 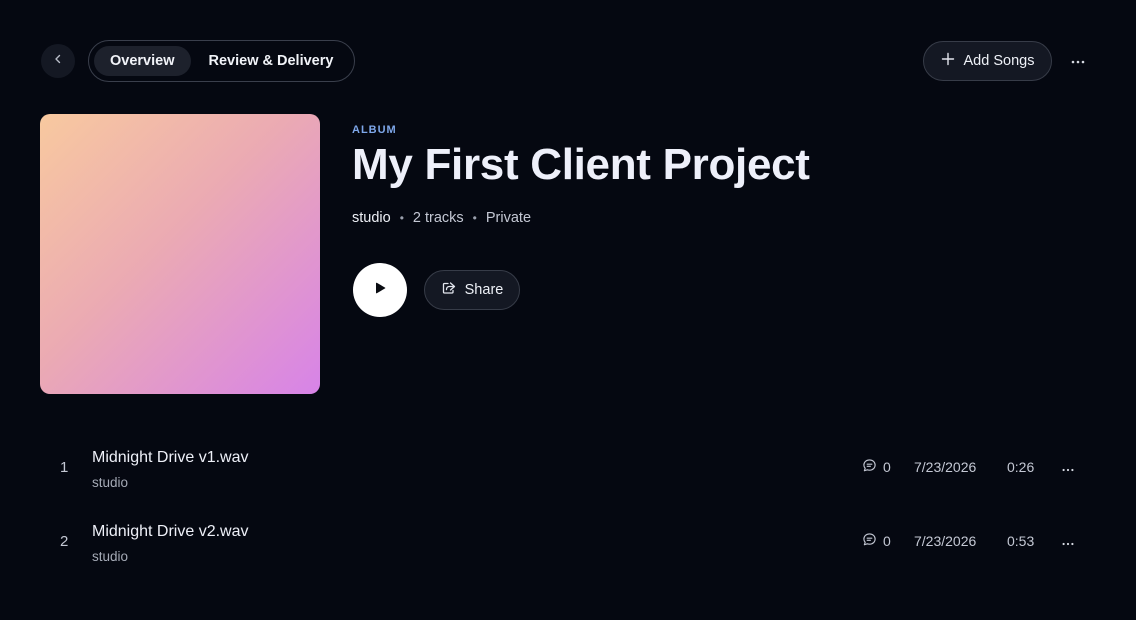 What do you see at coordinates (948, 61) in the screenshot?
I see `plus-icon` at bounding box center [948, 61].